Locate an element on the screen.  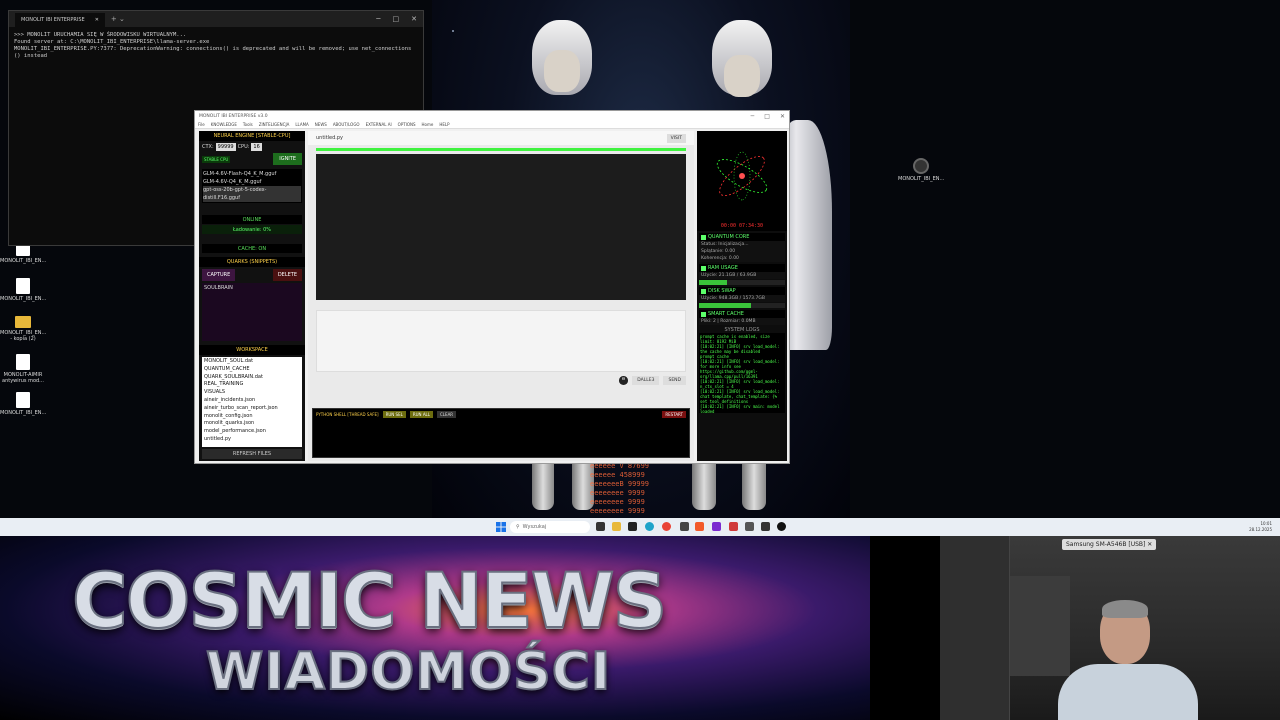
file-item: VISUALS is located at coordinates (252, 393).